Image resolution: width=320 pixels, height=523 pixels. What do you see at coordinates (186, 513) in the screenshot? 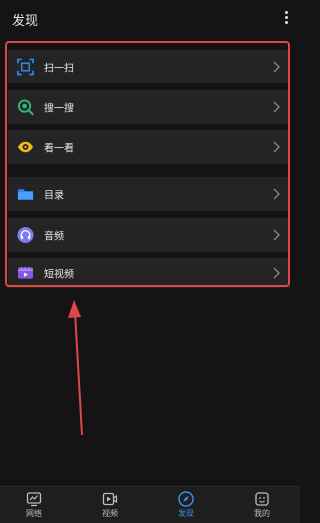
I see `tab-label: 发现` at bounding box center [186, 513].